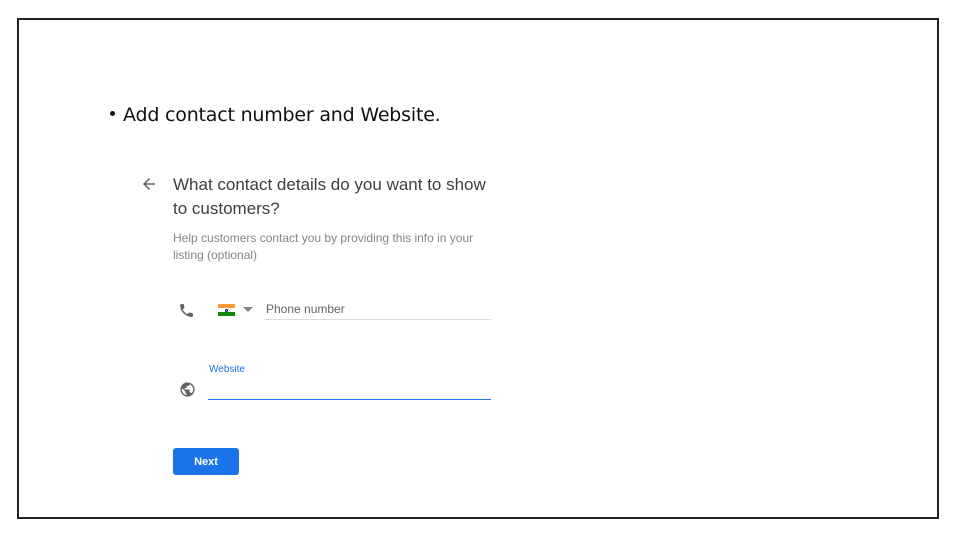 This screenshot has height=540, width=960. What do you see at coordinates (377, 309) in the screenshot?
I see `phone-number-input` at bounding box center [377, 309].